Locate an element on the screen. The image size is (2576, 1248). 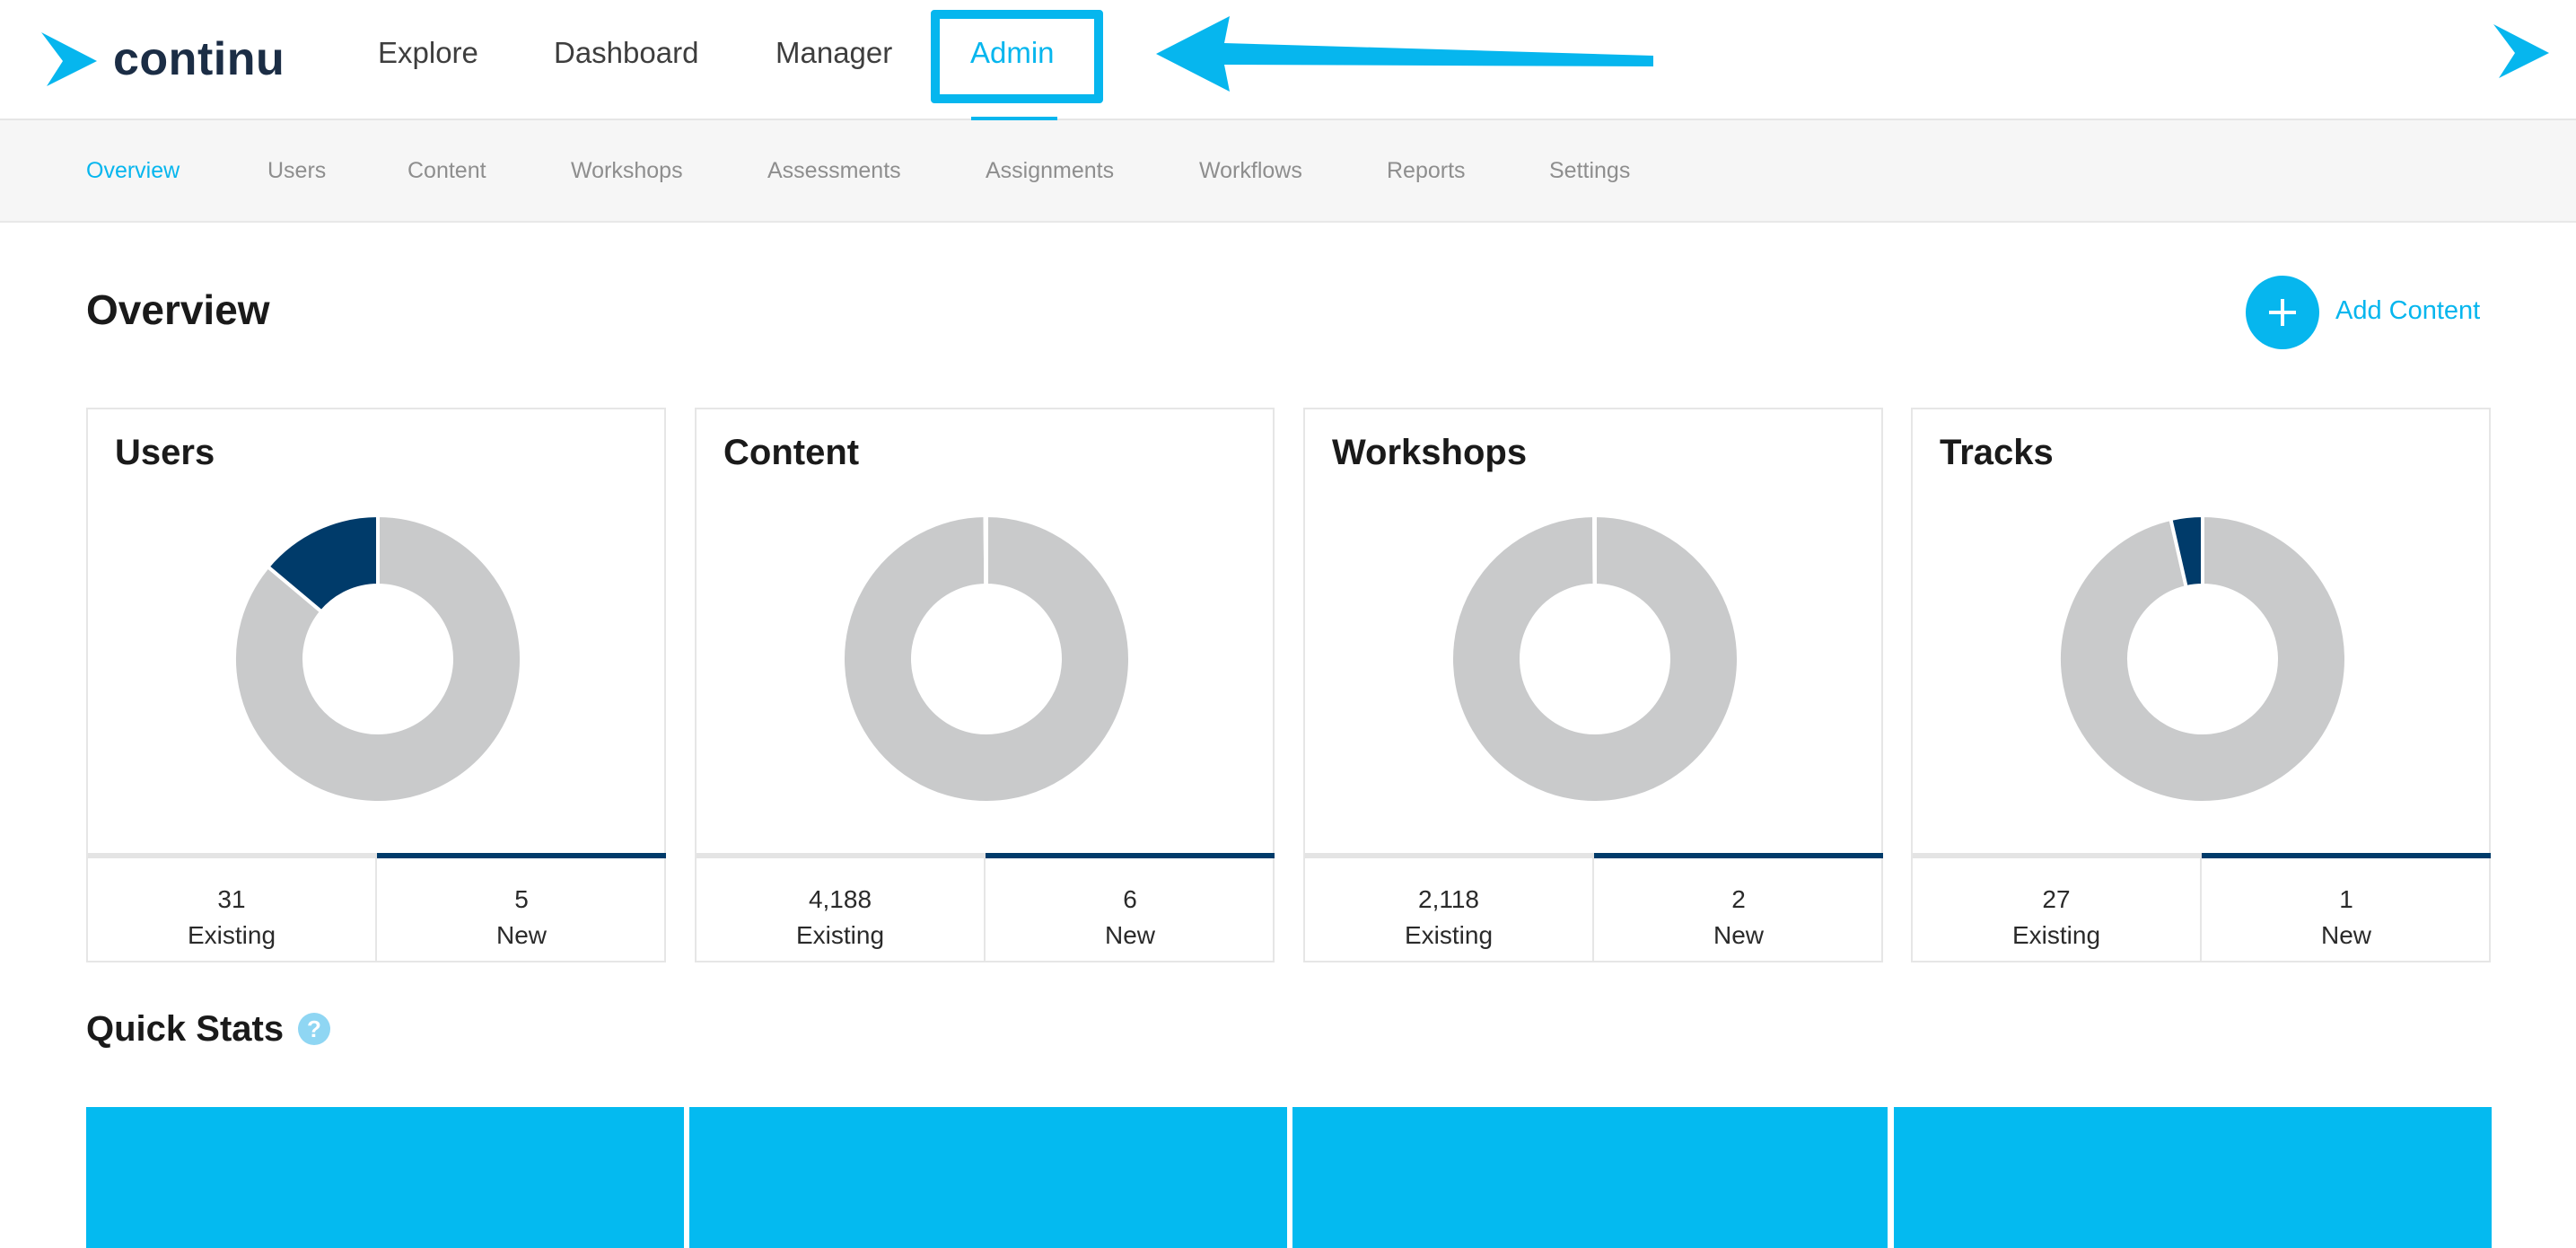
subnav-reports: Reports is located at coordinates (1426, 171).